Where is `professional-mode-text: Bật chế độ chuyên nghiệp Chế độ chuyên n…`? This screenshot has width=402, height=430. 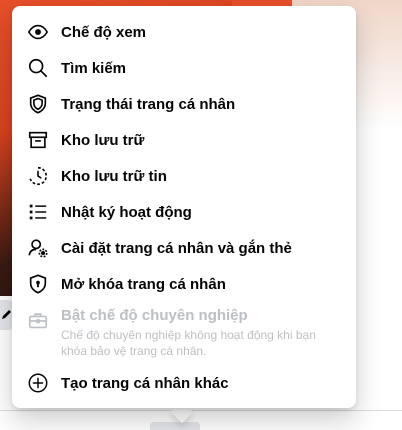 professional-mode-text: Bật chế độ chuyên nghiệp Chế độ chuyên n… is located at coordinates (202, 333).